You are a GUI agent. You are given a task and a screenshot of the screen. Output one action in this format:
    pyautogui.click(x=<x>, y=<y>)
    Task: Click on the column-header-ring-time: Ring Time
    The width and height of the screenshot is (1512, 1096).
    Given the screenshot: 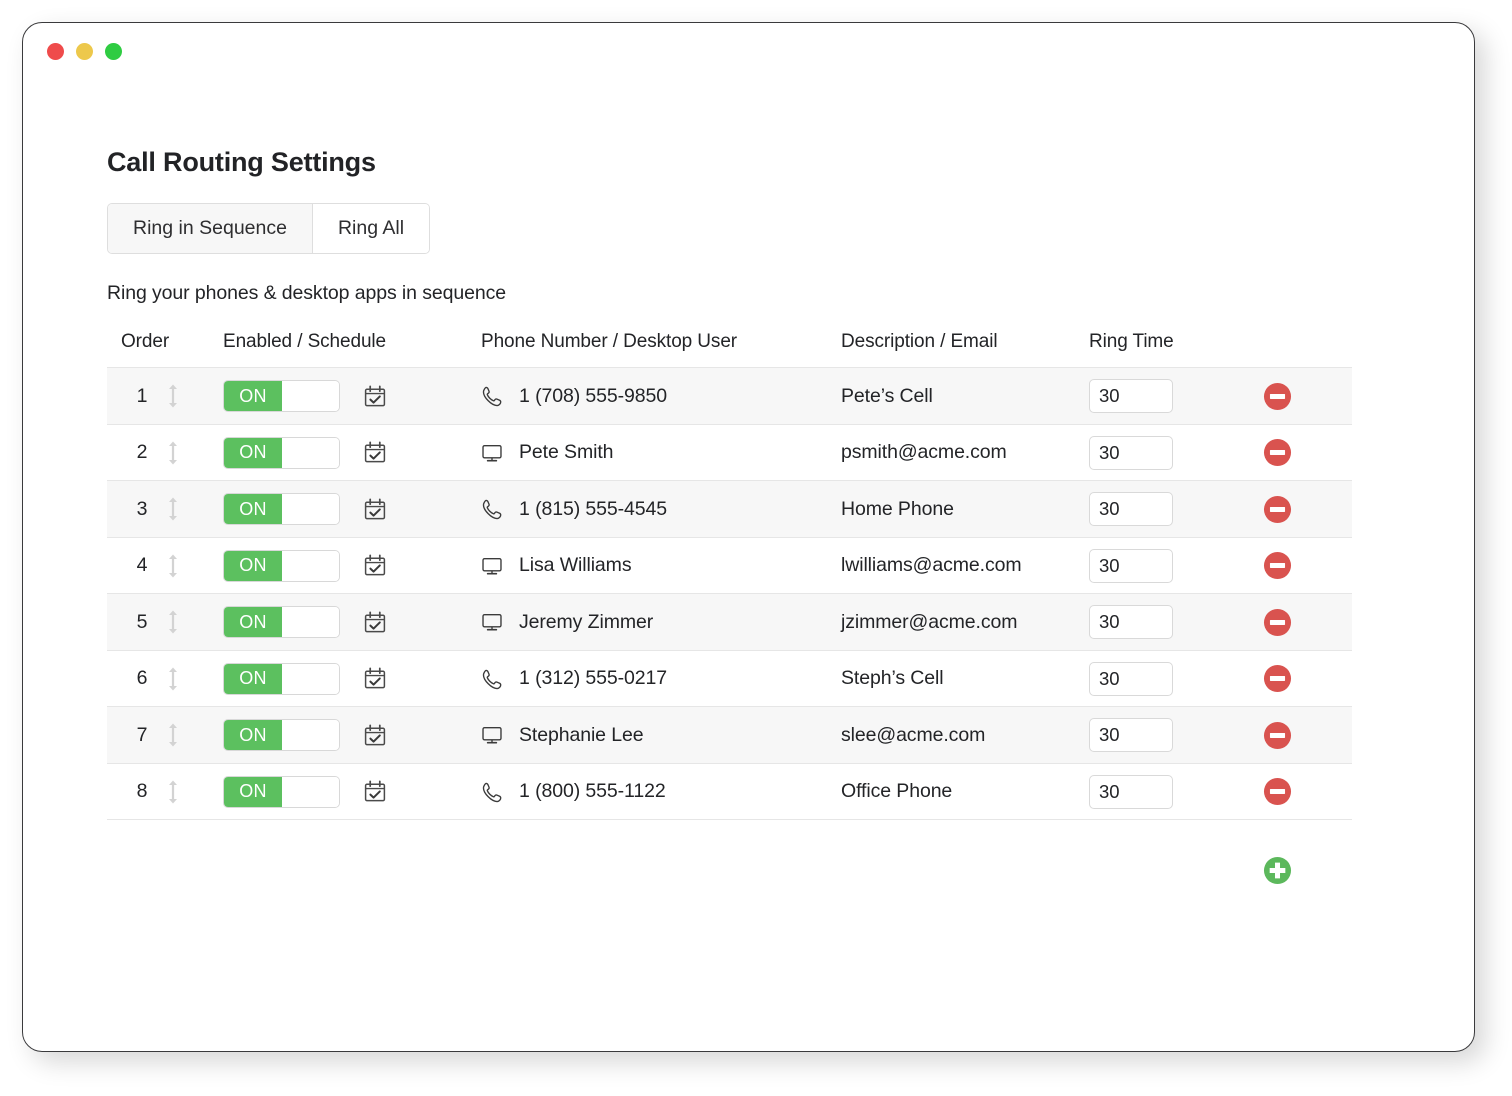 What is the action you would take?
    pyautogui.click(x=1131, y=342)
    